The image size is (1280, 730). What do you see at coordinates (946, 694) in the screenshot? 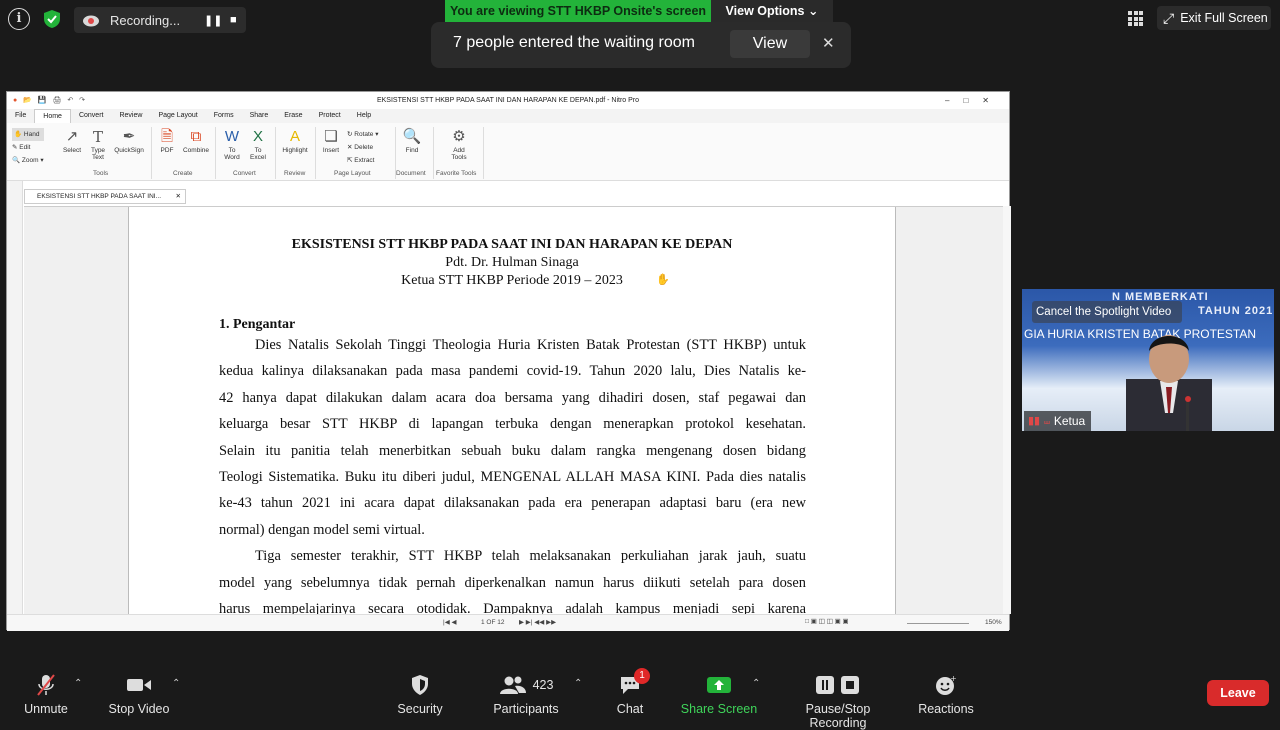
I see `reactions-button: + Reactions` at bounding box center [946, 694].